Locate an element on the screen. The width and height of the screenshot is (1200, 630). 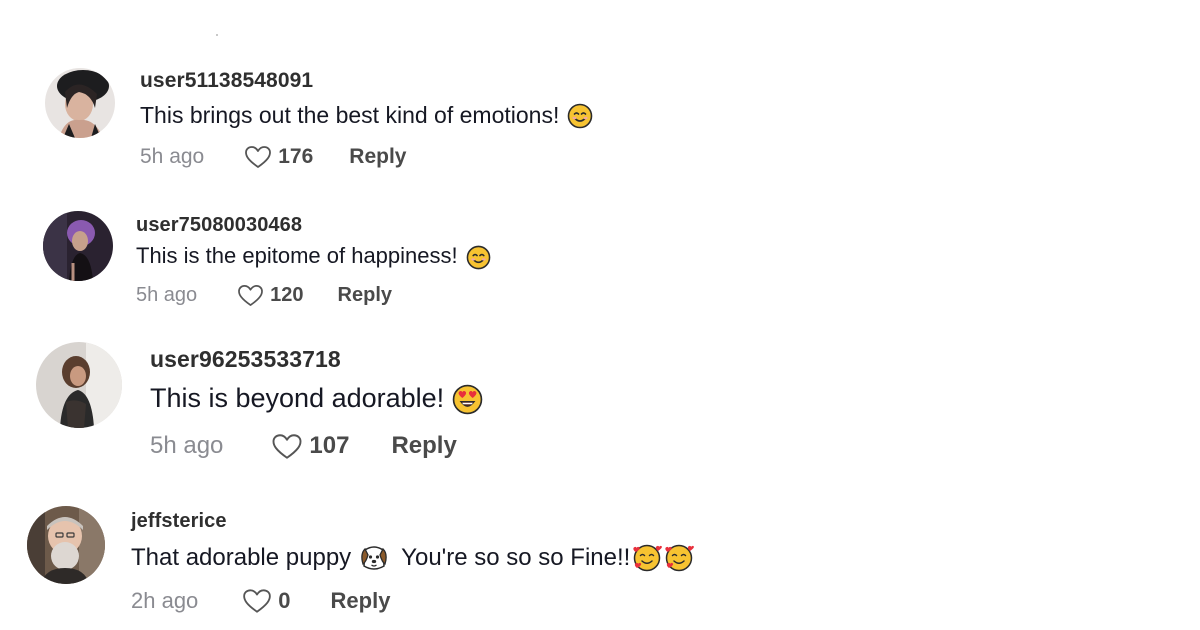
comment-meta: 5h ago 120 Reply is located at coordinates (264, 295).